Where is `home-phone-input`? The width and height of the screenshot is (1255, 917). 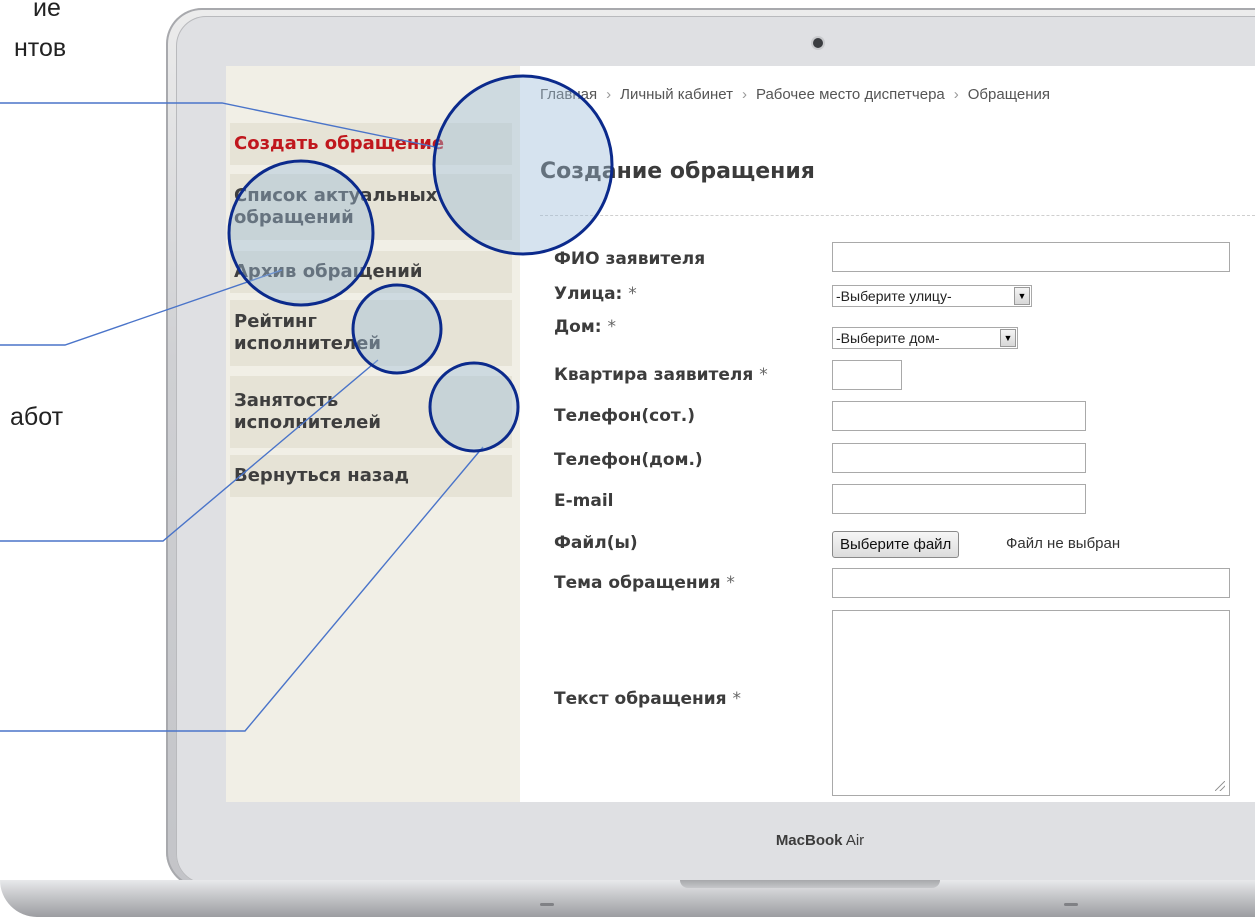
home-phone-input is located at coordinates (959, 458).